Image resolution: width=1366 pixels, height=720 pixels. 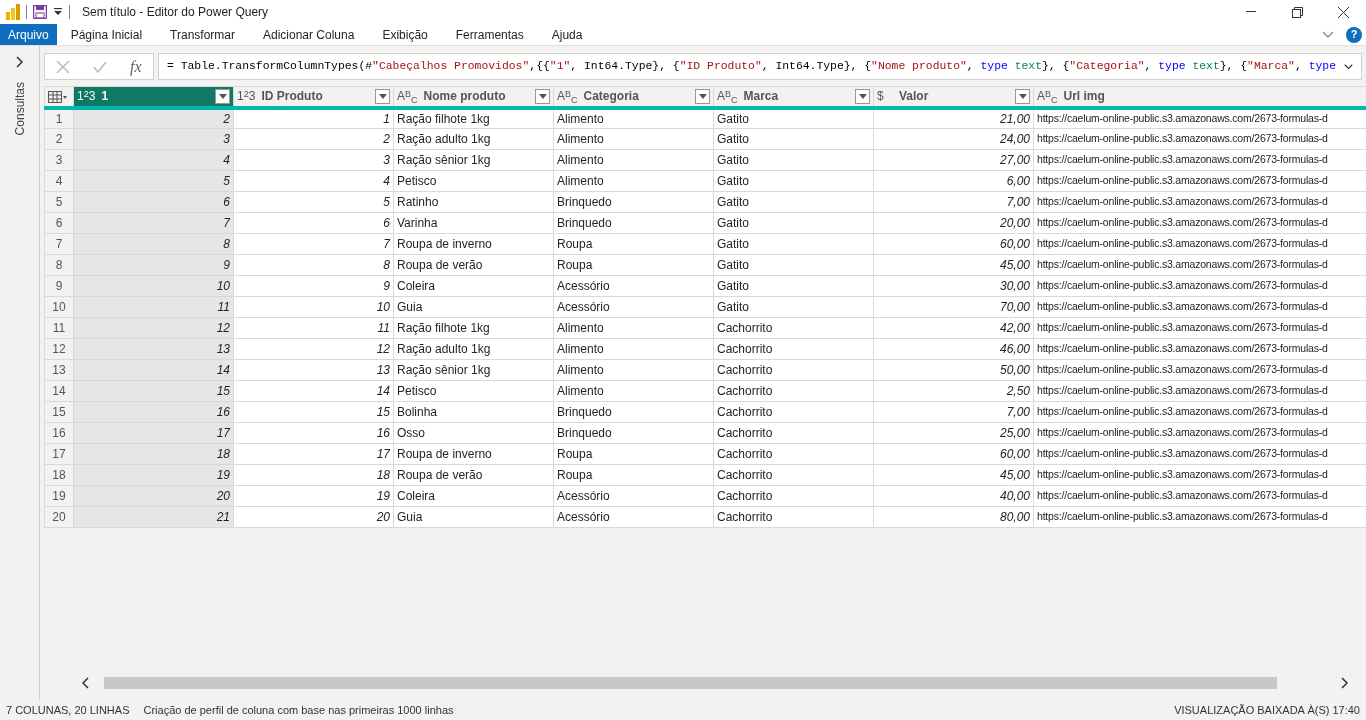 I want to click on table-cell: 5, so click(x=313, y=202).